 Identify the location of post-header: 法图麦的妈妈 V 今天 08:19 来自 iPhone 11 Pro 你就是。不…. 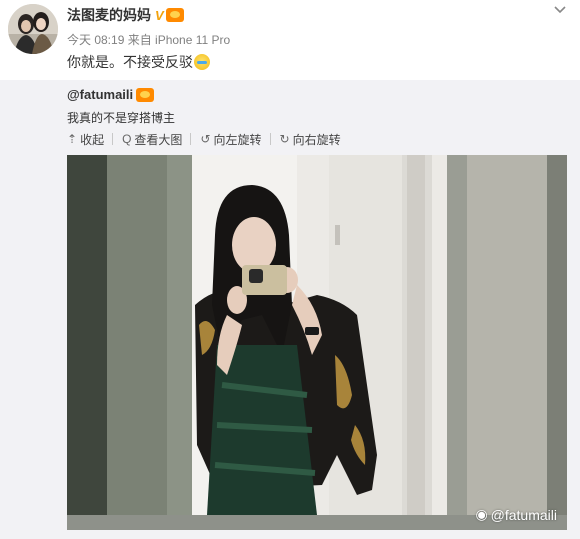
(290, 38).